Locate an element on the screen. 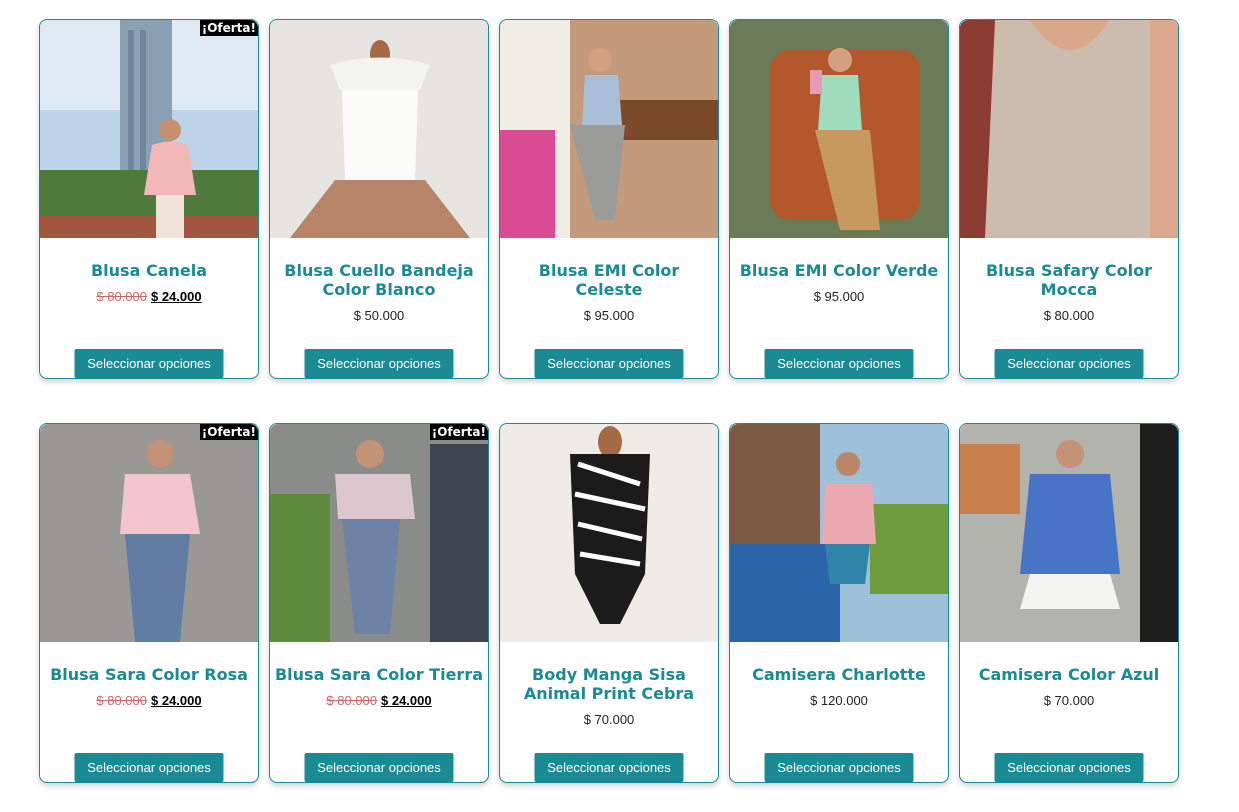 This screenshot has width=1239, height=812. product-price: $ 120.000 is located at coordinates (839, 700).